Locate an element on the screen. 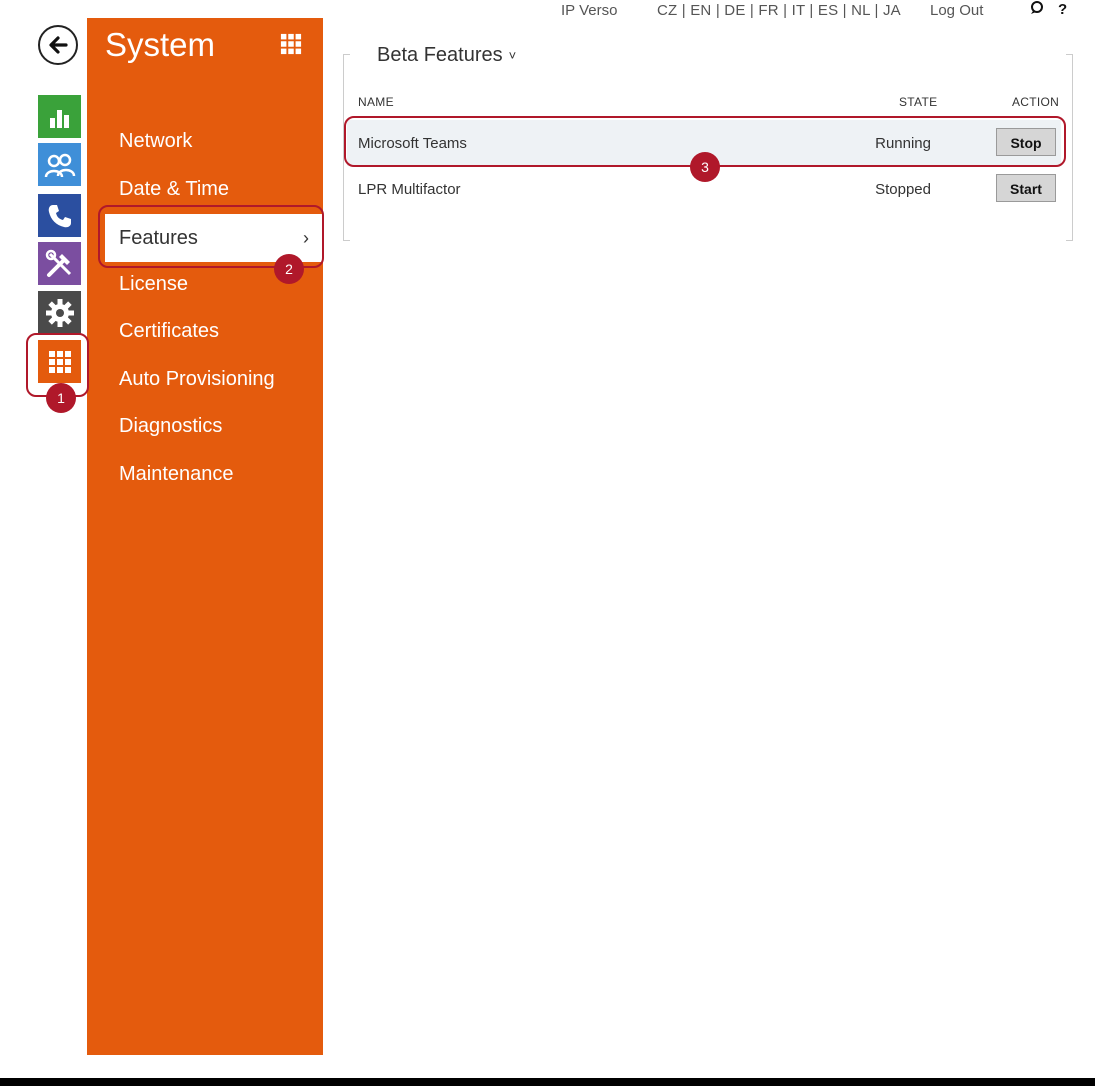 Image resolution: width=1095 pixels, height=1086 pixels. help-icon: ? is located at coordinates (1062, 9).